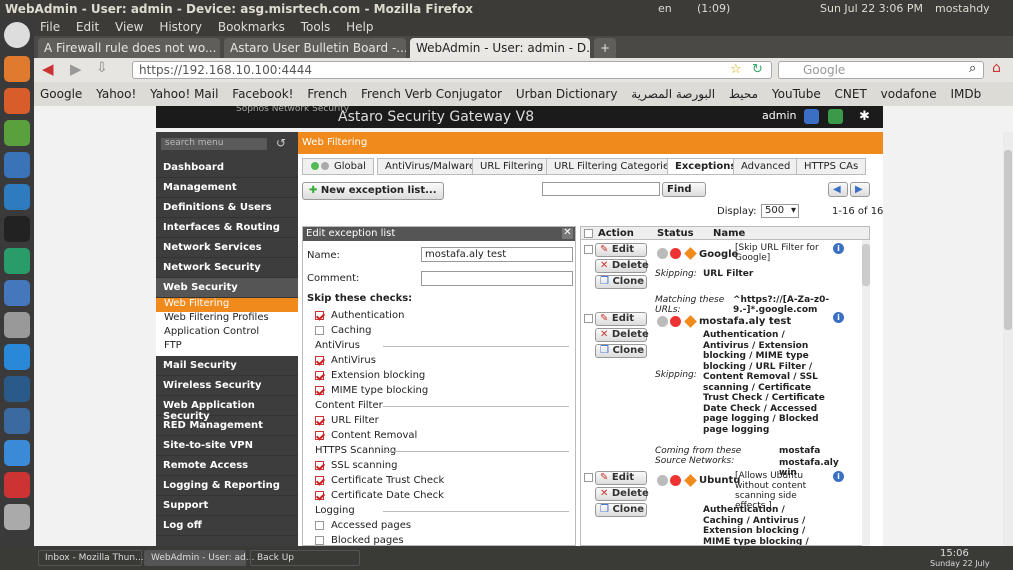 Image resolution: width=1013 pixels, height=570 pixels. I want to click on bookmark-item: IMDb, so click(965, 94).